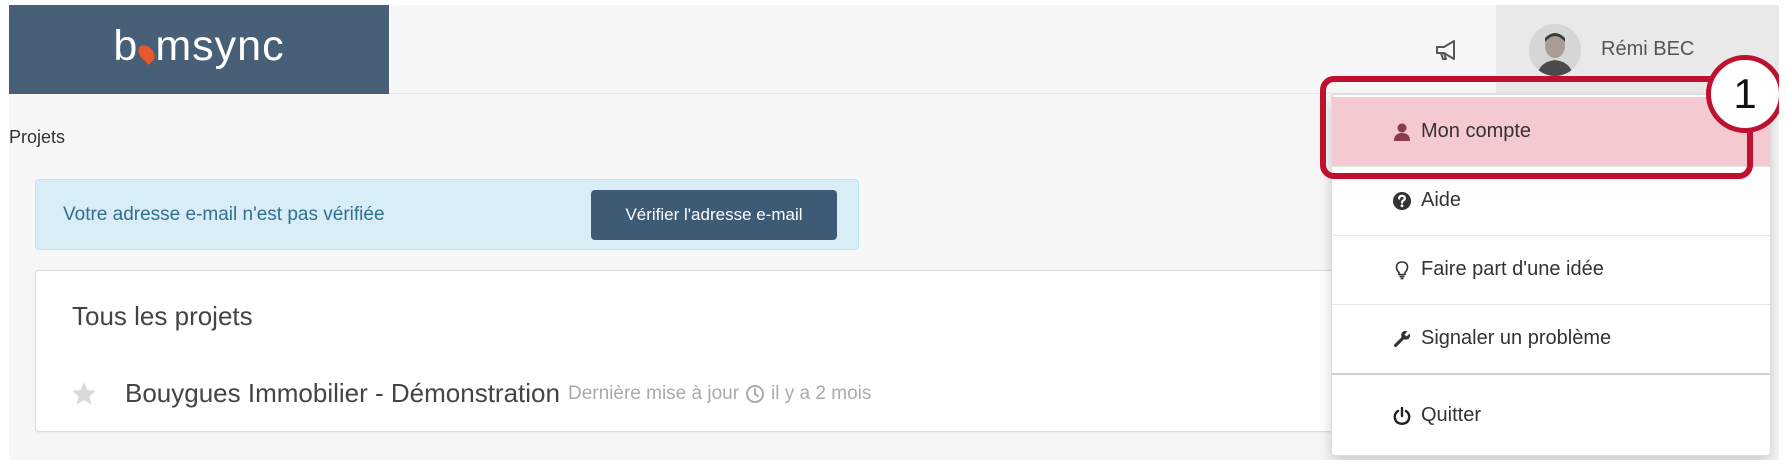 The height and width of the screenshot is (466, 1786). I want to click on breadcrumb: Projets, so click(37, 137).